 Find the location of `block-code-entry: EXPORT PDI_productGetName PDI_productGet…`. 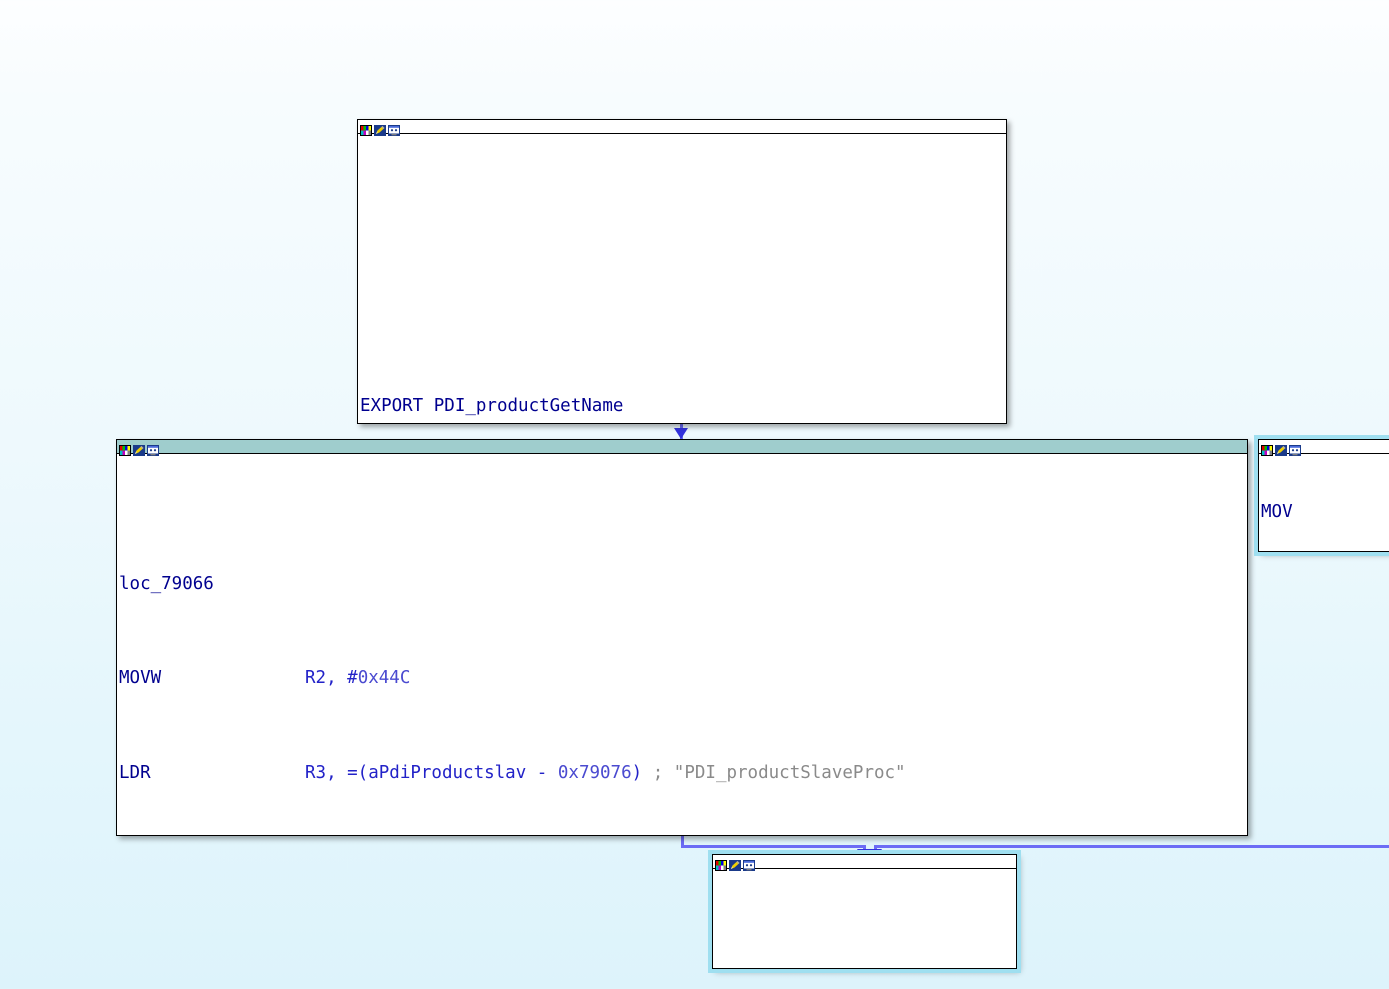

block-code-entry: EXPORT PDI_productGetName PDI_productGet… is located at coordinates (682, 278).